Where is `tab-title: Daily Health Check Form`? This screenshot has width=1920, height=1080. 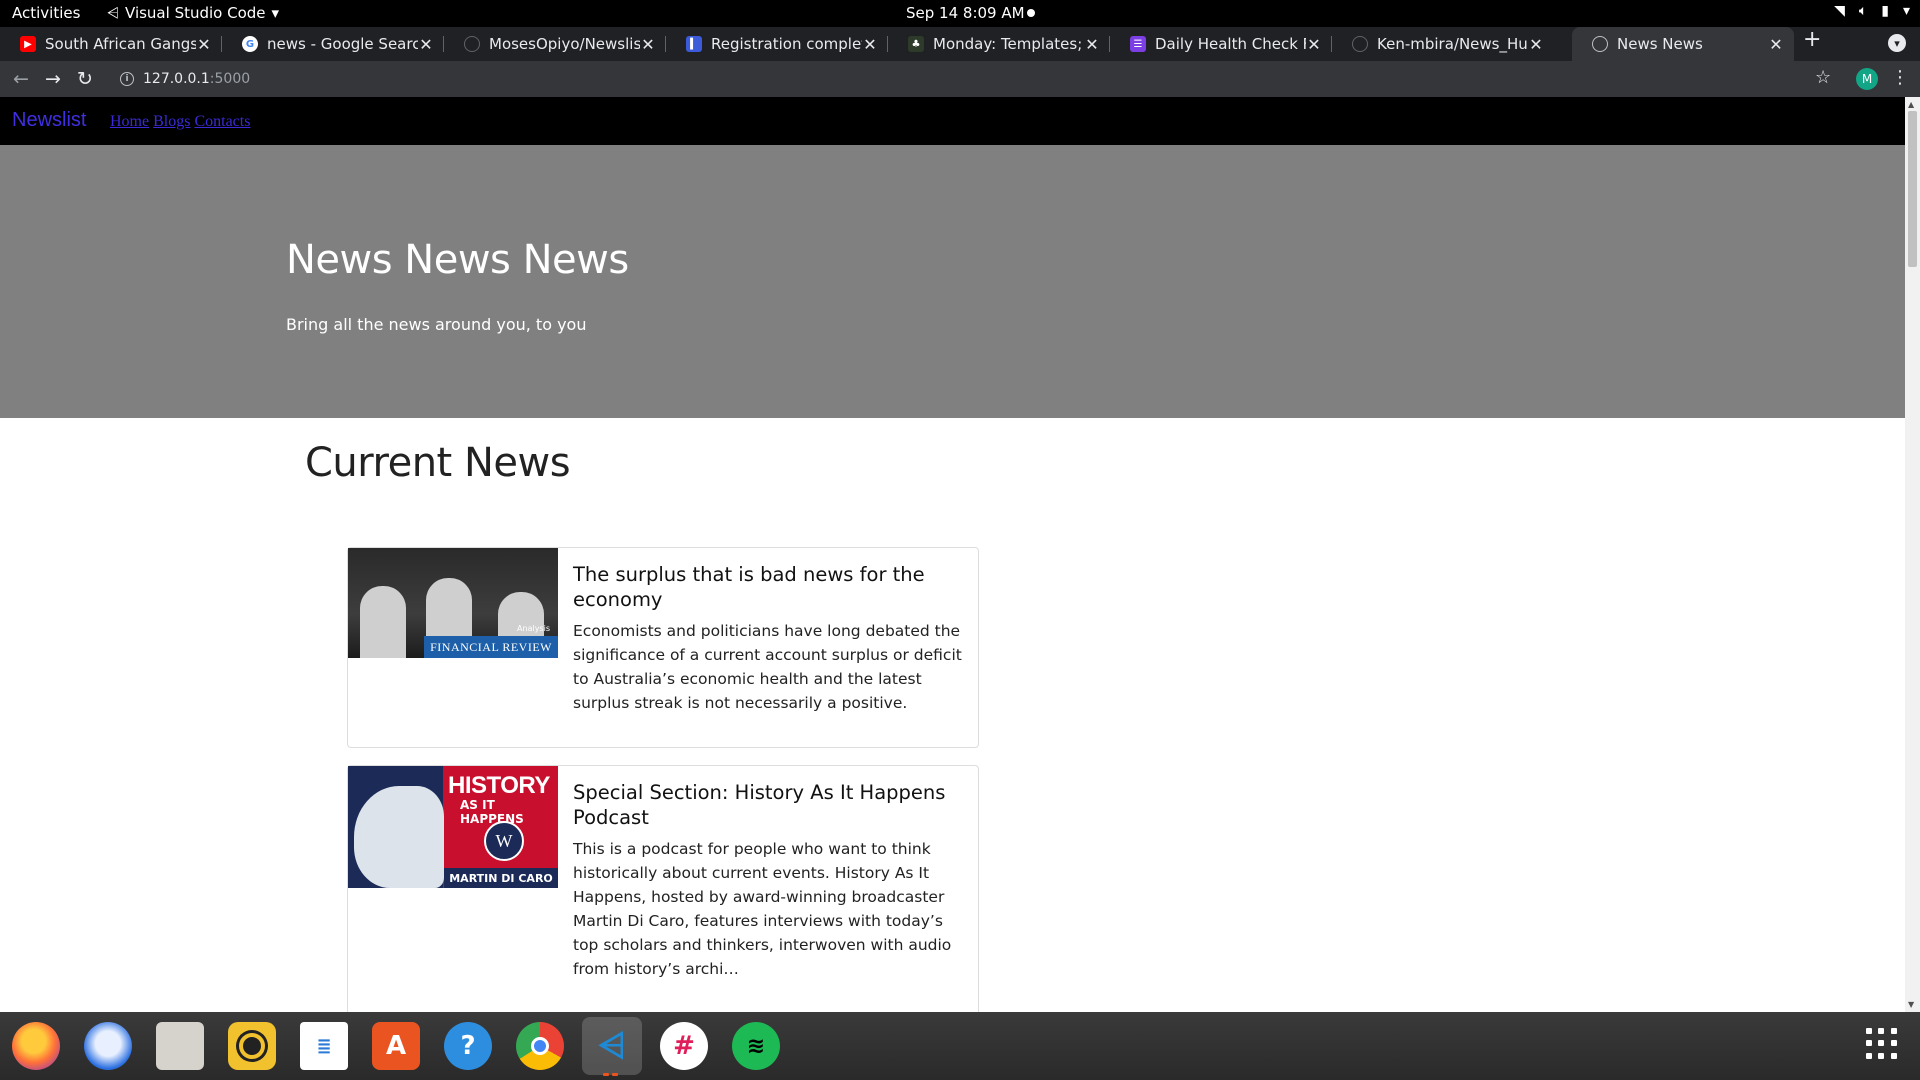
tab-title: Daily Health Check Form is located at coordinates (1230, 44).